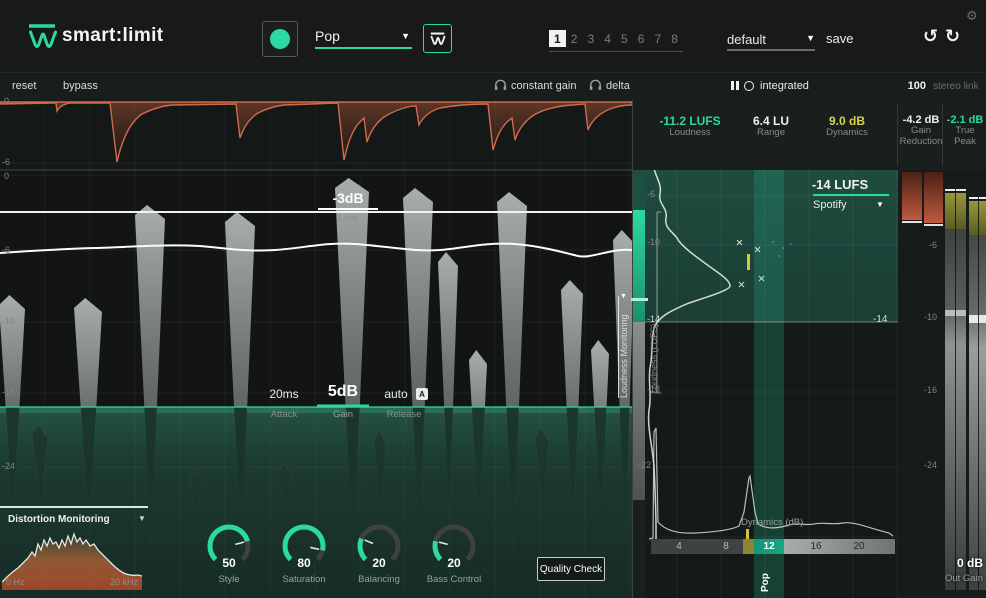 Image resolution: width=986 pixels, height=598 pixels. I want to click on delta-toggle: delta, so click(618, 86).